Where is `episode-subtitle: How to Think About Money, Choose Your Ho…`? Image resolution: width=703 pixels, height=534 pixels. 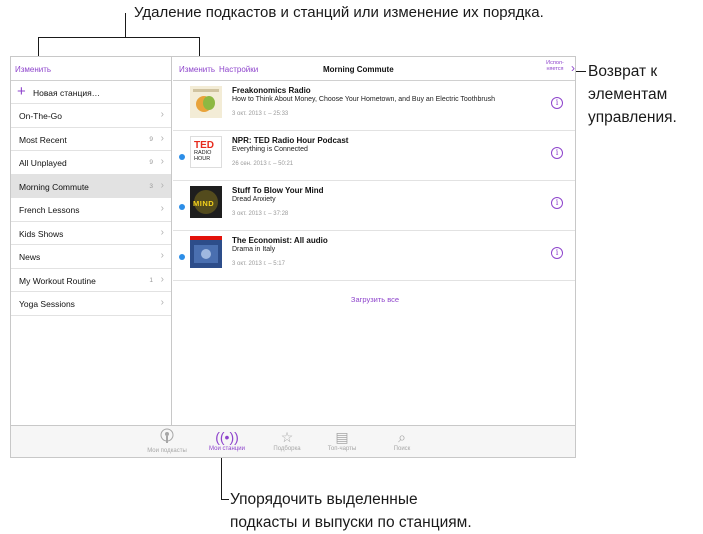
episode-subtitle: How to Think About Money, Choose Your Ho… is located at coordinates (364, 99).